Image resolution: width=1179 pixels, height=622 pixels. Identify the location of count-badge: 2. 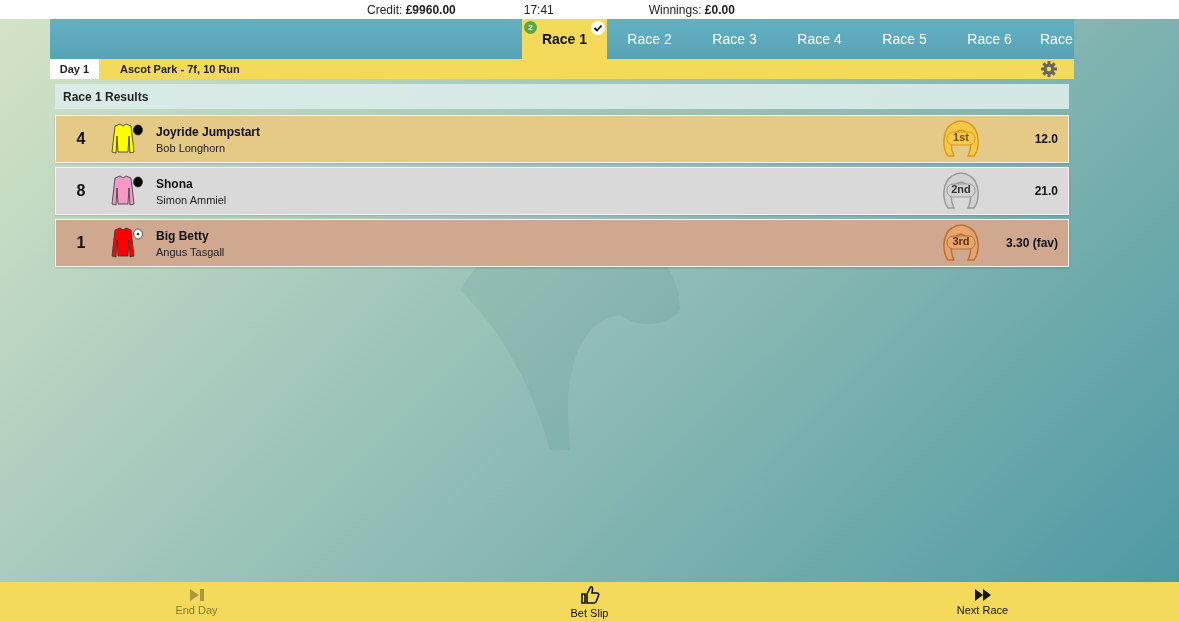
(530, 27).